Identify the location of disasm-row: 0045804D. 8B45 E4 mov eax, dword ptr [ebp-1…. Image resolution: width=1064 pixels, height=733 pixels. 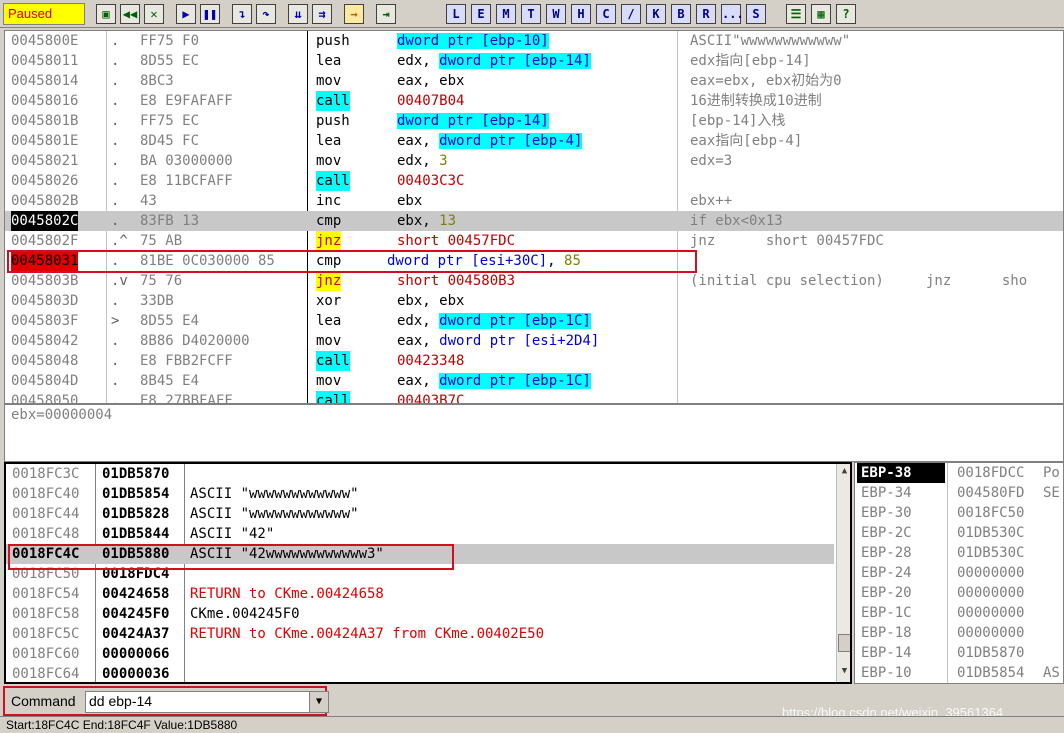
(534, 381).